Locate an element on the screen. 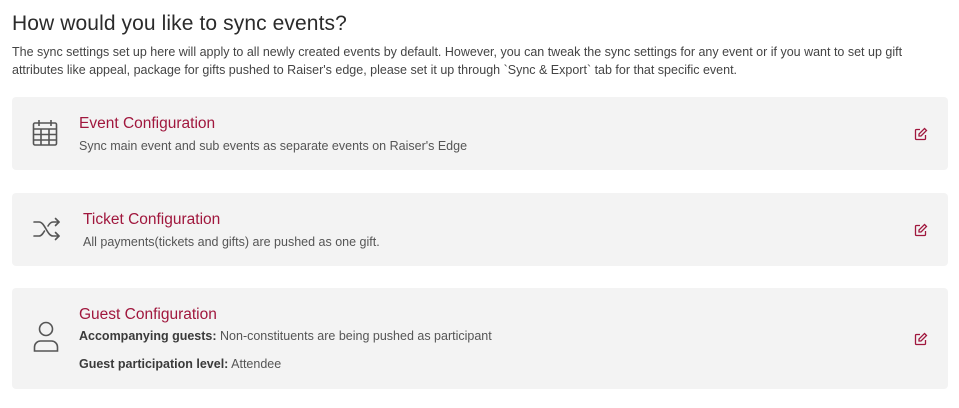  guest-participation-label: Guest participation level: is located at coordinates (154, 364).